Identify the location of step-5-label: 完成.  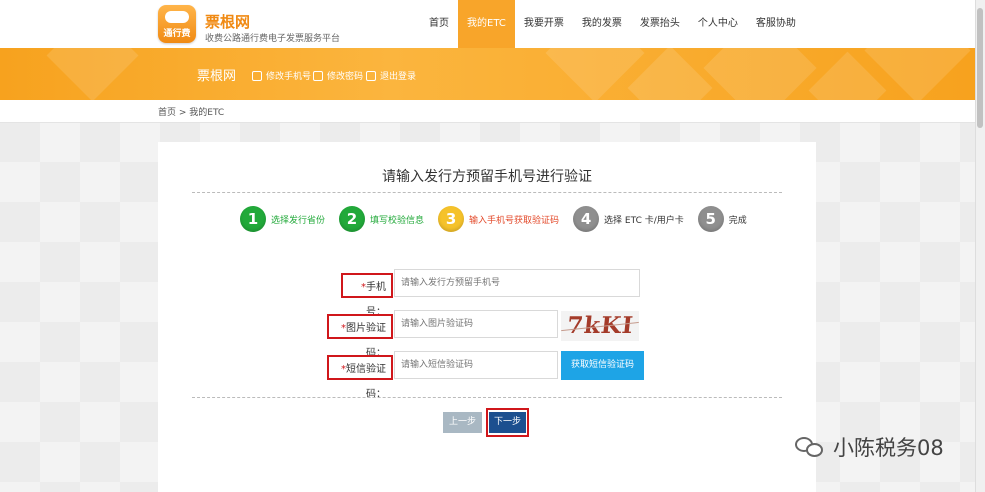
(737, 220).